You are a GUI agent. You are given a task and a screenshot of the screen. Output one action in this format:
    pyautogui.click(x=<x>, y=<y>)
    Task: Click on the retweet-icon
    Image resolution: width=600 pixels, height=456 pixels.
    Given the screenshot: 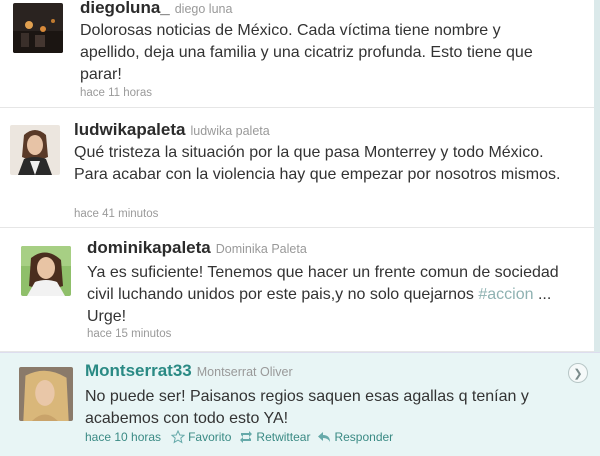 What is the action you would take?
    pyautogui.click(x=246, y=437)
    